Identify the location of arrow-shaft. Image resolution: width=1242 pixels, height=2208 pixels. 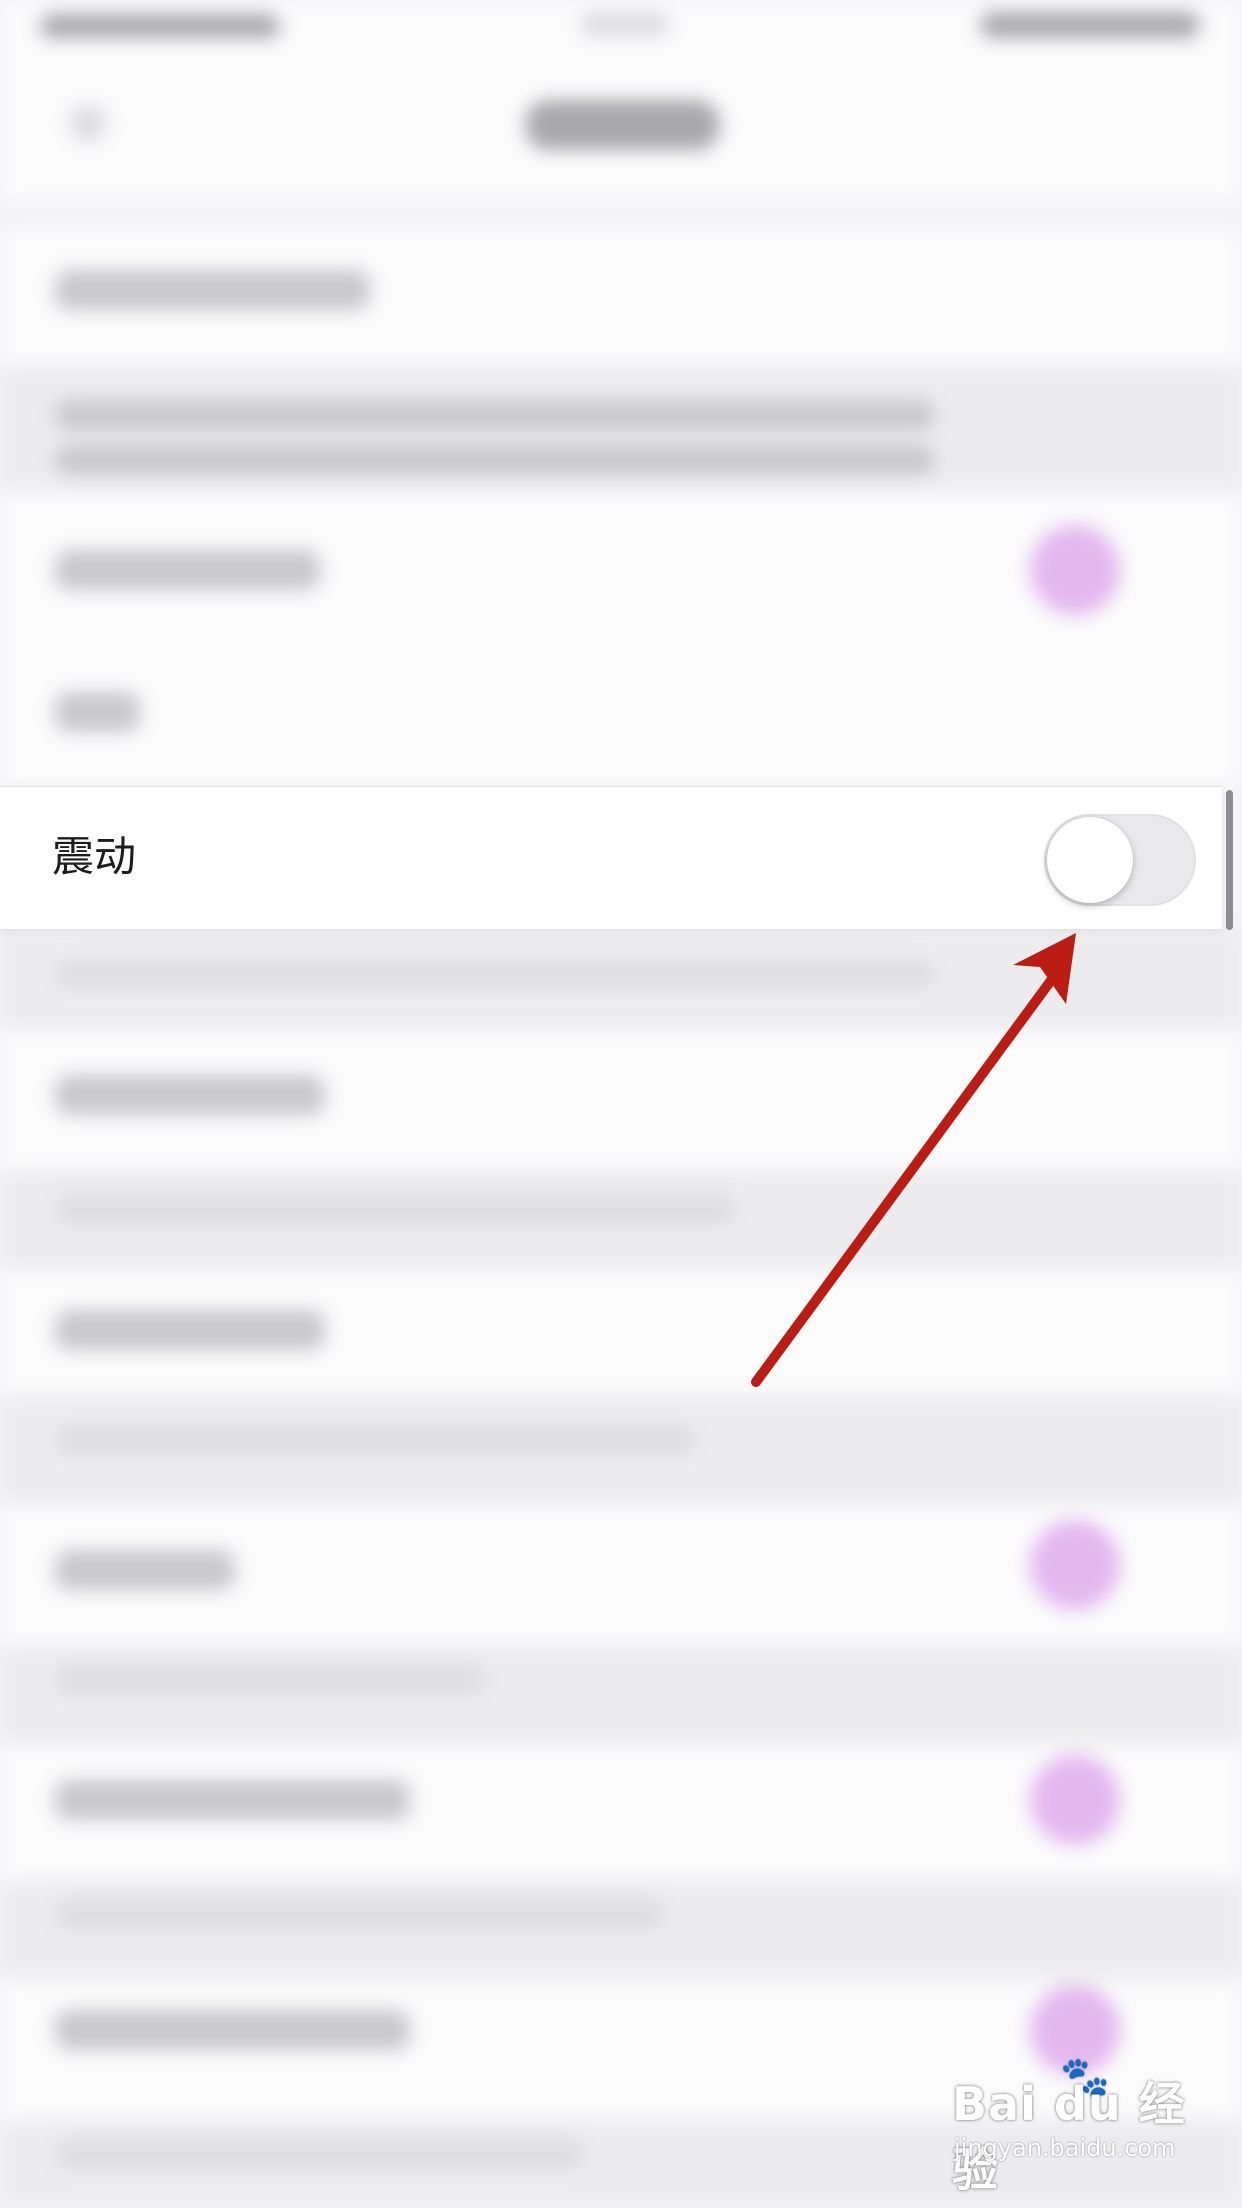
(905, 1178).